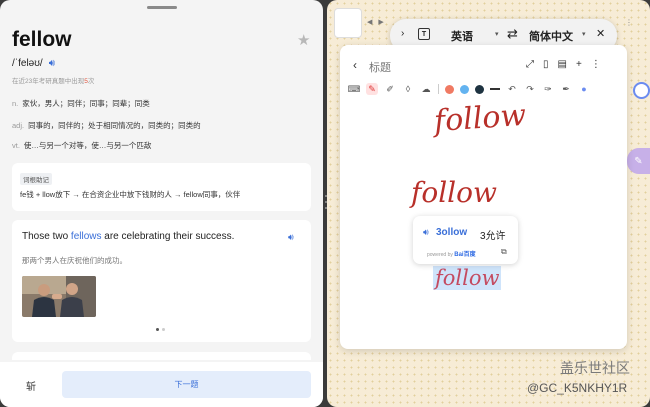  What do you see at coordinates (408, 89) in the screenshot?
I see `eraser-icon: ◊` at bounding box center [408, 89].